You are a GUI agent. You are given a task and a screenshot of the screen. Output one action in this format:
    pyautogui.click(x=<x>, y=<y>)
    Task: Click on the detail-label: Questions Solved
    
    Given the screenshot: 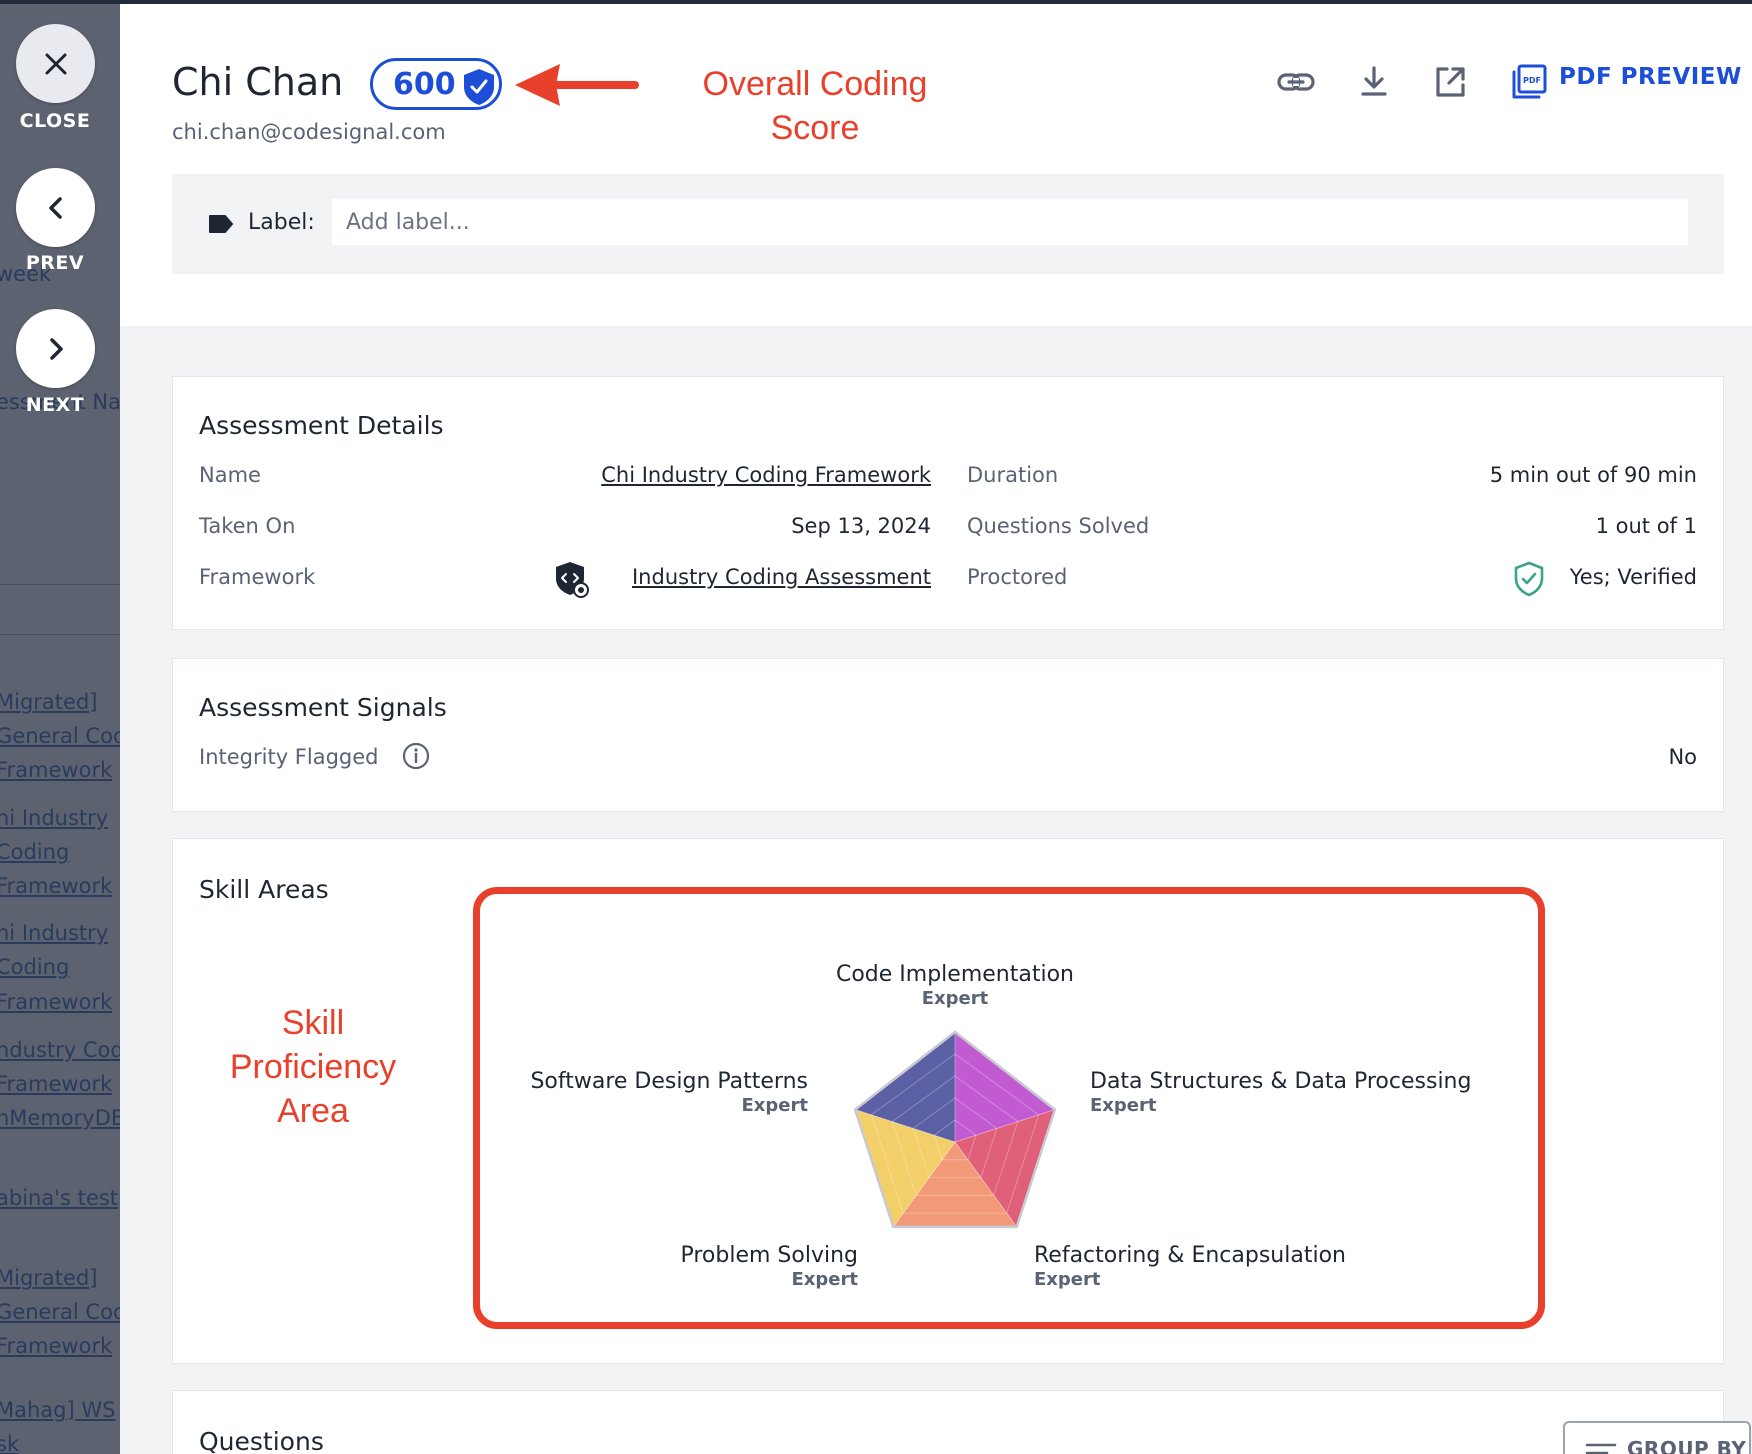 What is the action you would take?
    pyautogui.click(x=1058, y=526)
    